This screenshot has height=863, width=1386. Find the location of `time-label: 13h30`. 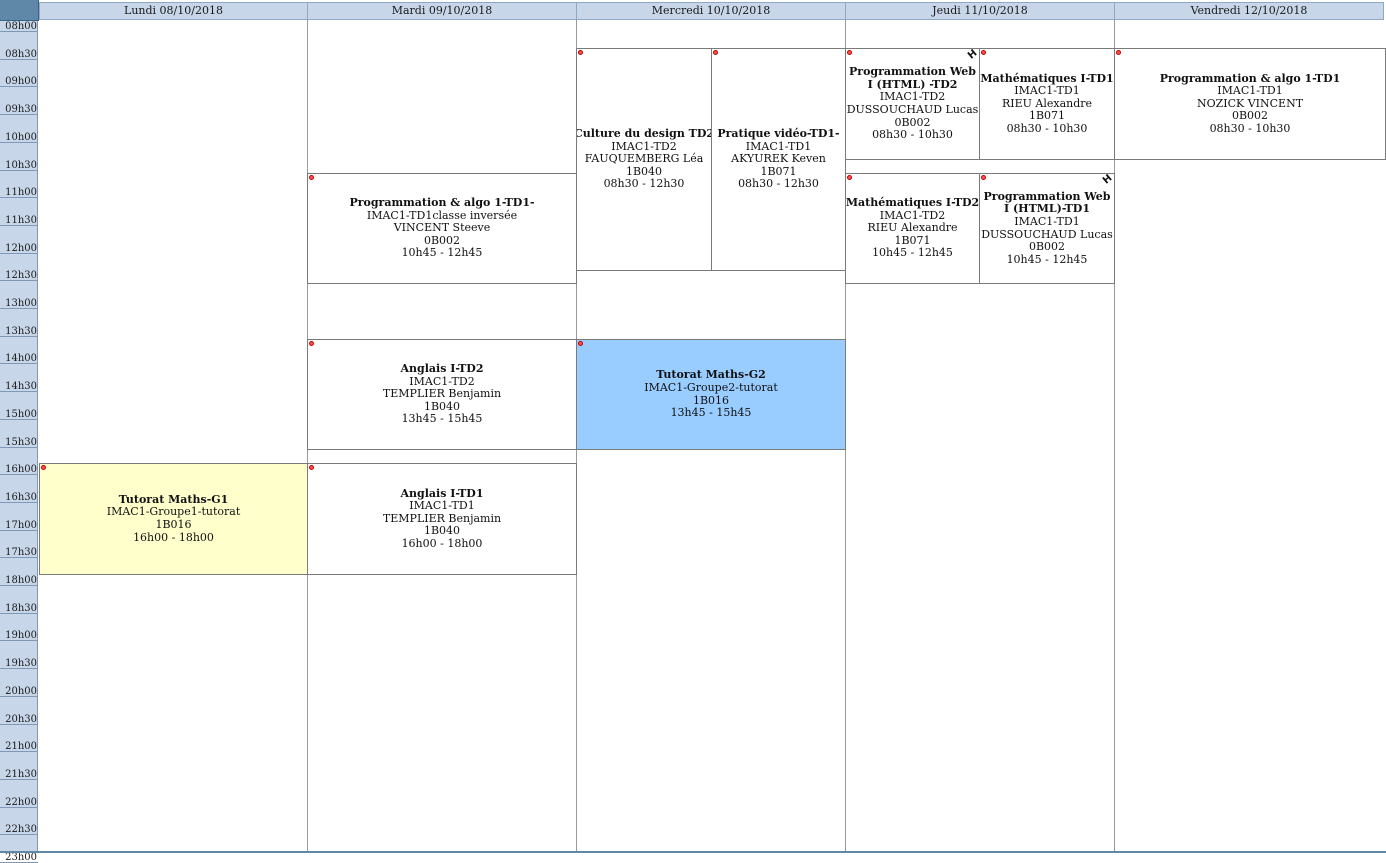

time-label: 13h30 is located at coordinates (21, 331).